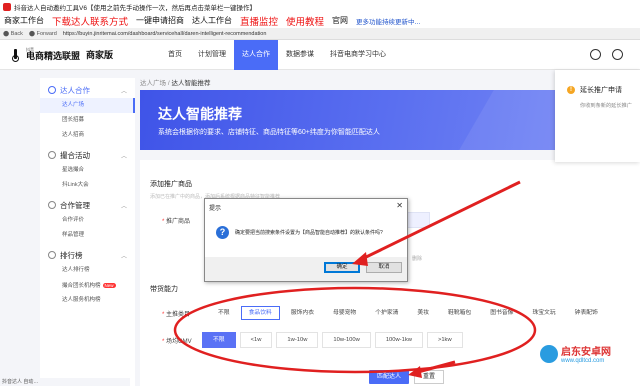  What do you see at coordinates (171, 184) in the screenshot?
I see `section-add-product-title: 添加推广商品` at bounding box center [171, 184].